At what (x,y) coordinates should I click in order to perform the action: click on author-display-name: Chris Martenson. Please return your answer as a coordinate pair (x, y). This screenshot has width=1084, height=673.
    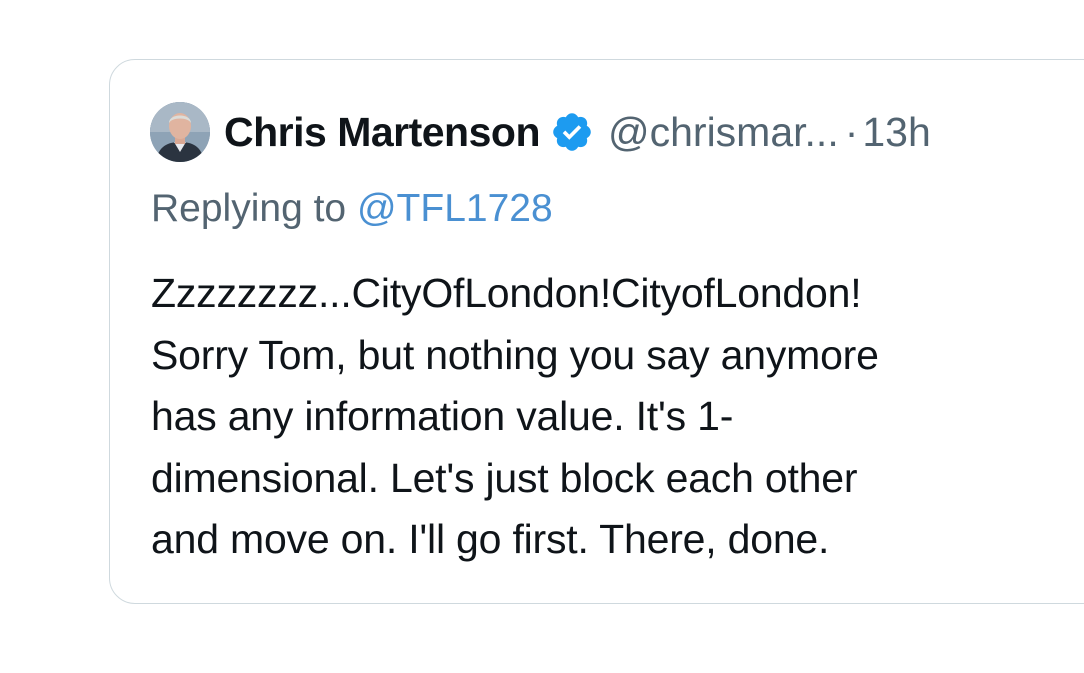
    Looking at the image, I should click on (382, 132).